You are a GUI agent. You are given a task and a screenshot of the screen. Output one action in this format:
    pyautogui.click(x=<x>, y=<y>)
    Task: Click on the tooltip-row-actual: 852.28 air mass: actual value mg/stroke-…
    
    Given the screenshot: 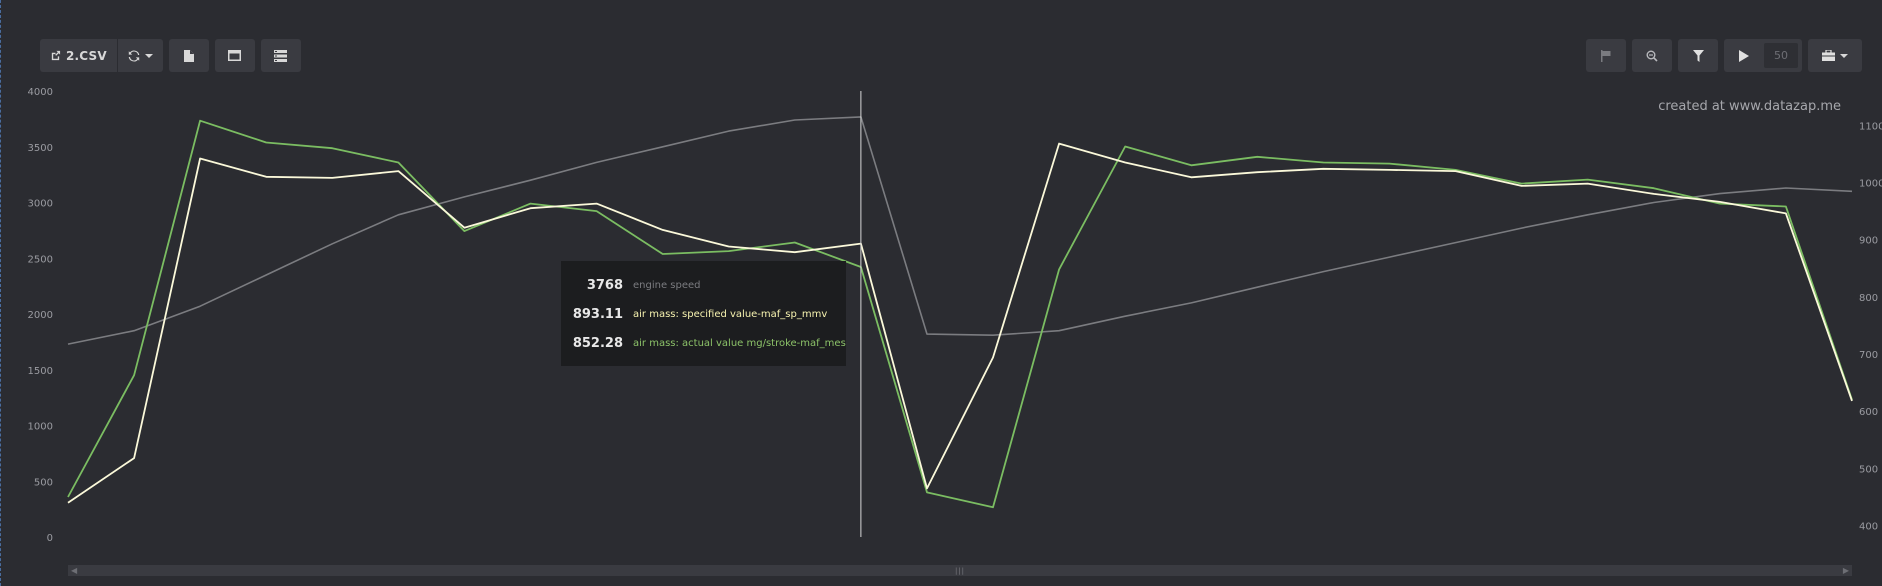 What is the action you would take?
    pyautogui.click(x=703, y=343)
    